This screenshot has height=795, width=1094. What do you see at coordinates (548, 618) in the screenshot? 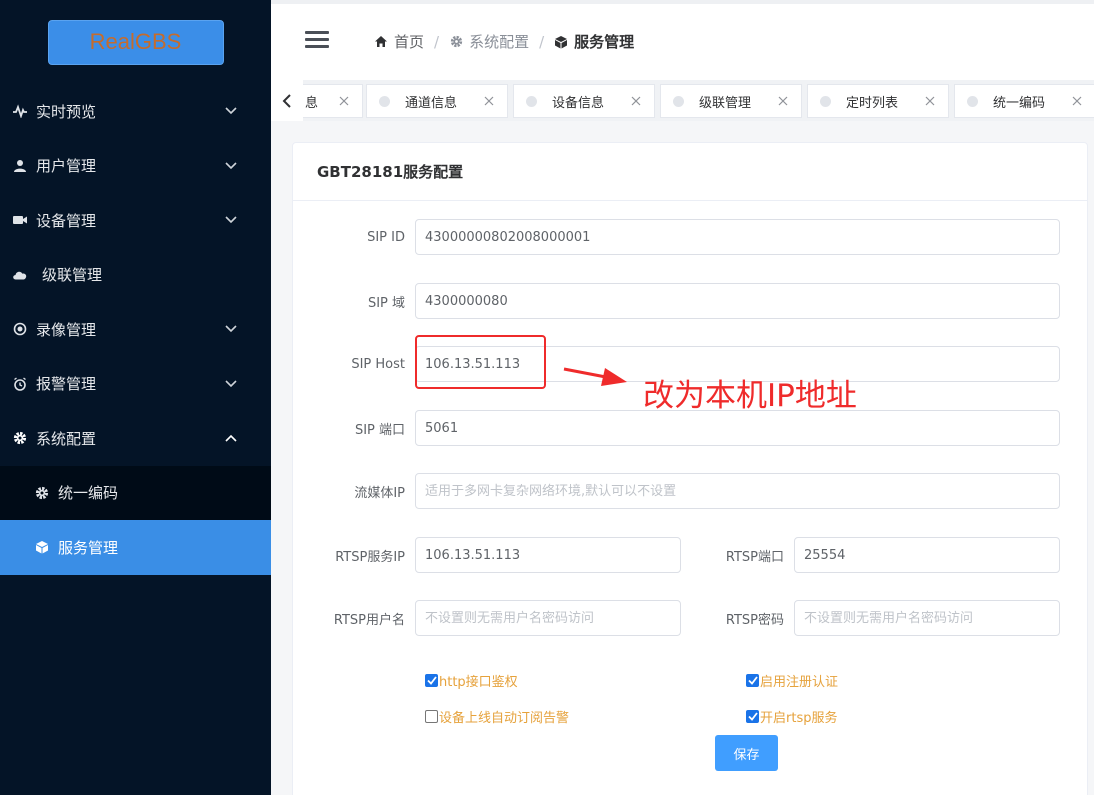
I see `rtsp-user-input` at bounding box center [548, 618].